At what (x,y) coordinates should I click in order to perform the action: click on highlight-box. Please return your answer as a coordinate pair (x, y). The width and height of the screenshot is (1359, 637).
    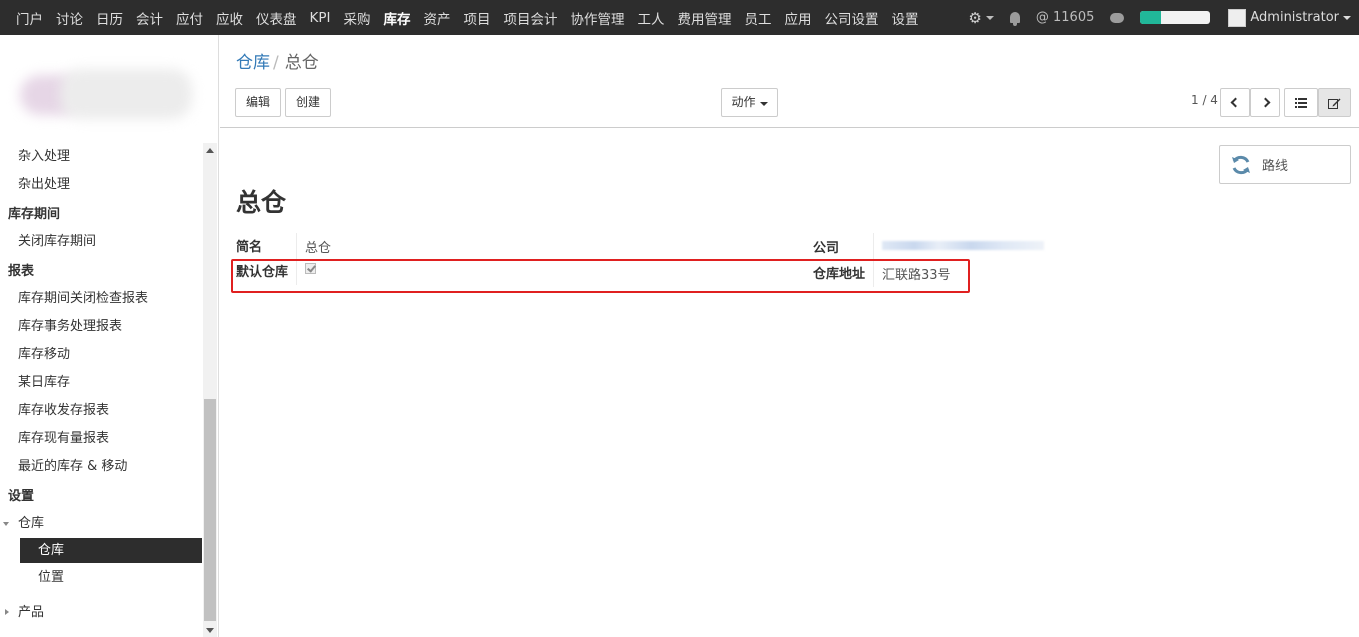
    Looking at the image, I should click on (600, 276).